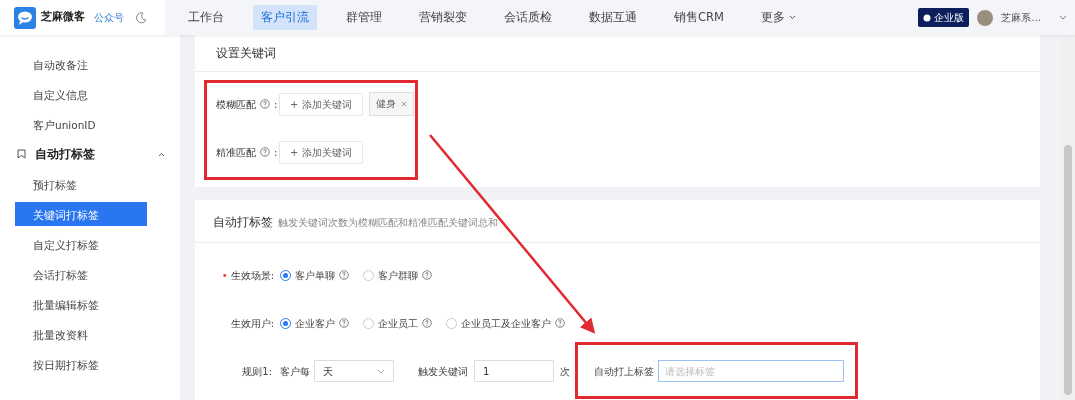 This screenshot has height=400, width=1075. Describe the element at coordinates (985, 17) in the screenshot. I see `avatar-circle` at that location.